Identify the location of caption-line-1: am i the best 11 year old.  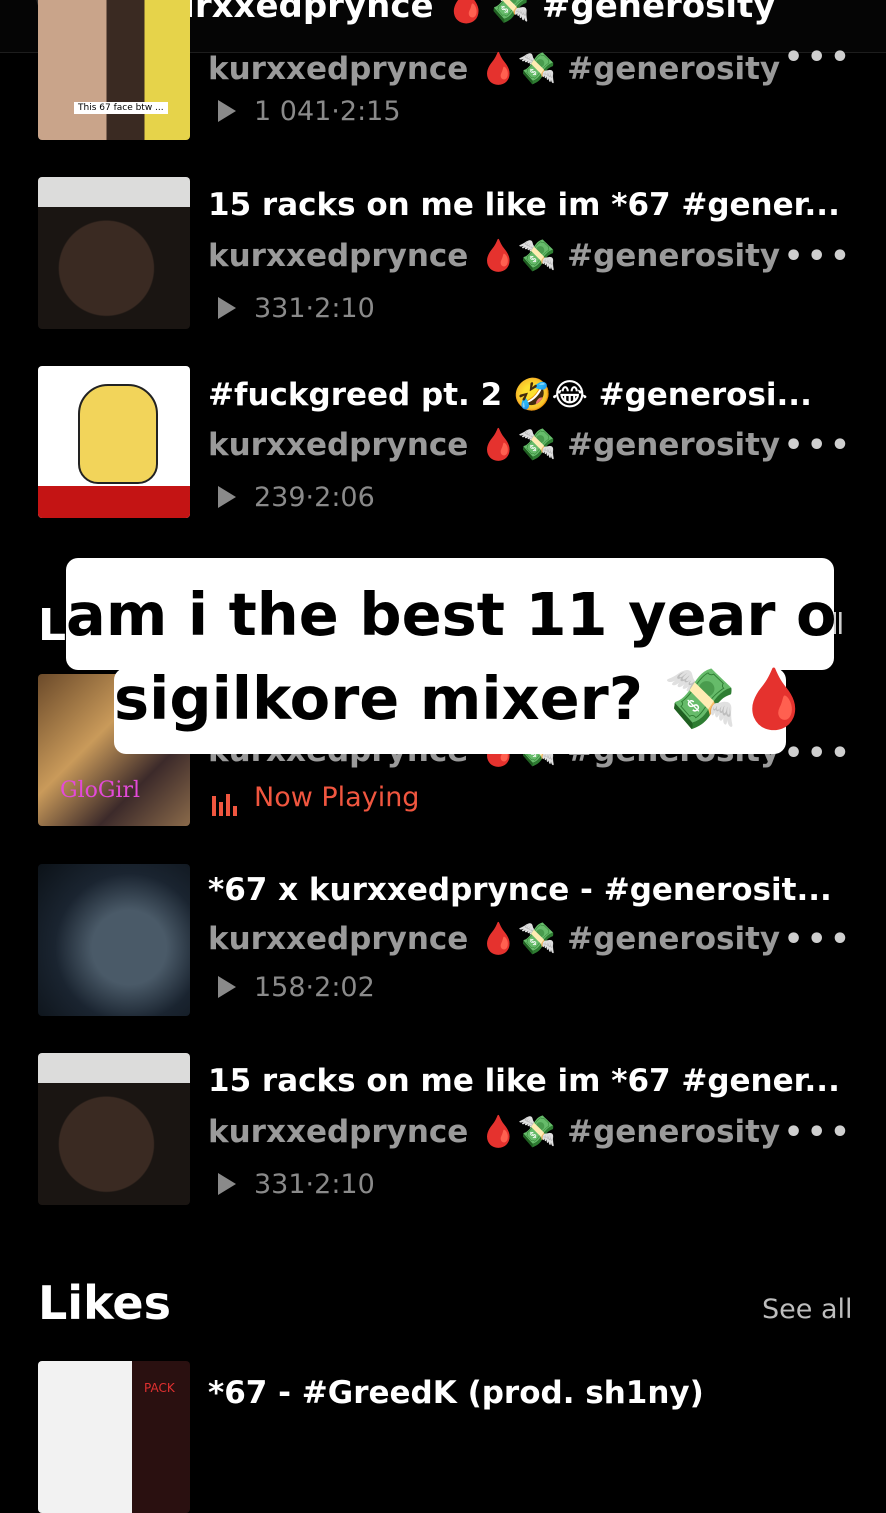
(476, 614).